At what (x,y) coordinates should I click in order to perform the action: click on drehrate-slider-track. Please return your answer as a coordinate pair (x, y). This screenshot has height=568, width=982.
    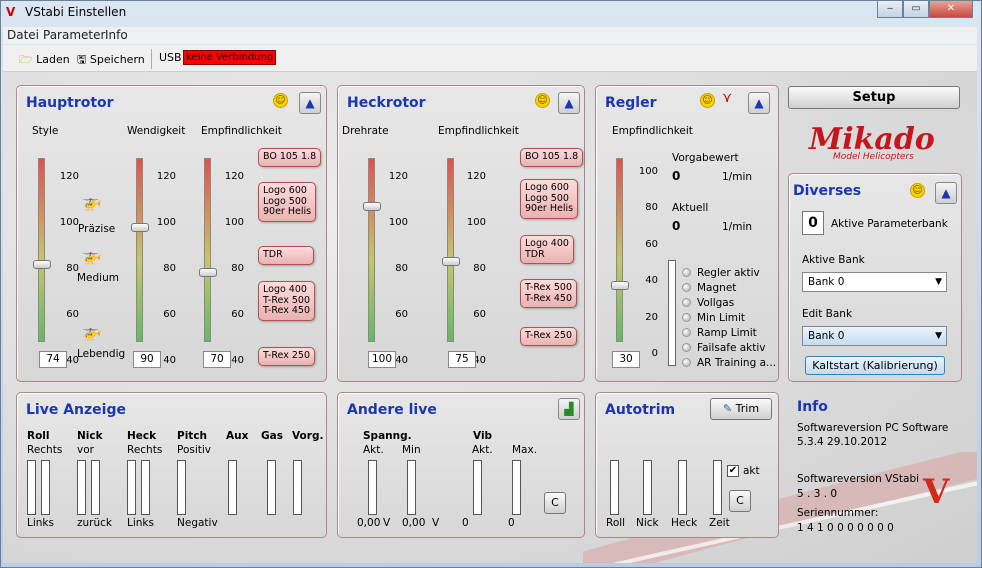
    Looking at the image, I should click on (371, 250).